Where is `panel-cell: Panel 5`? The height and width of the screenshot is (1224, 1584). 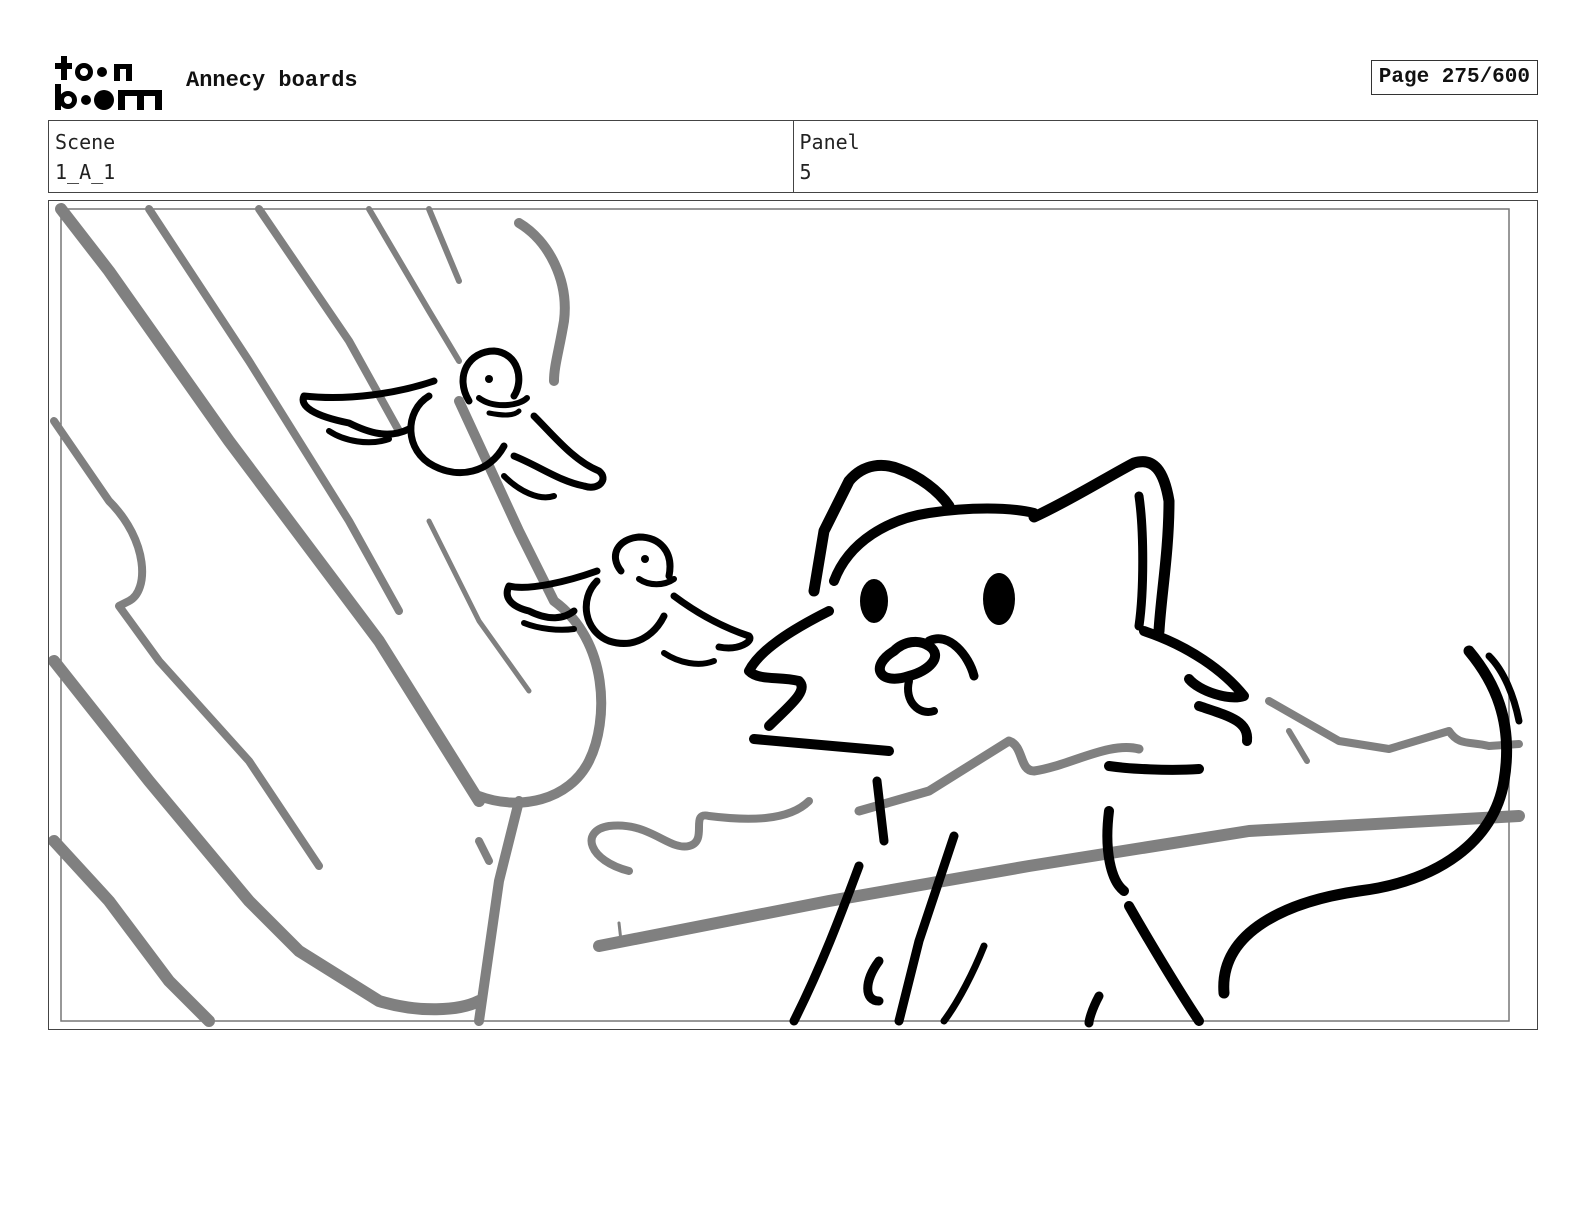
panel-cell: Panel 5 is located at coordinates (1165, 156).